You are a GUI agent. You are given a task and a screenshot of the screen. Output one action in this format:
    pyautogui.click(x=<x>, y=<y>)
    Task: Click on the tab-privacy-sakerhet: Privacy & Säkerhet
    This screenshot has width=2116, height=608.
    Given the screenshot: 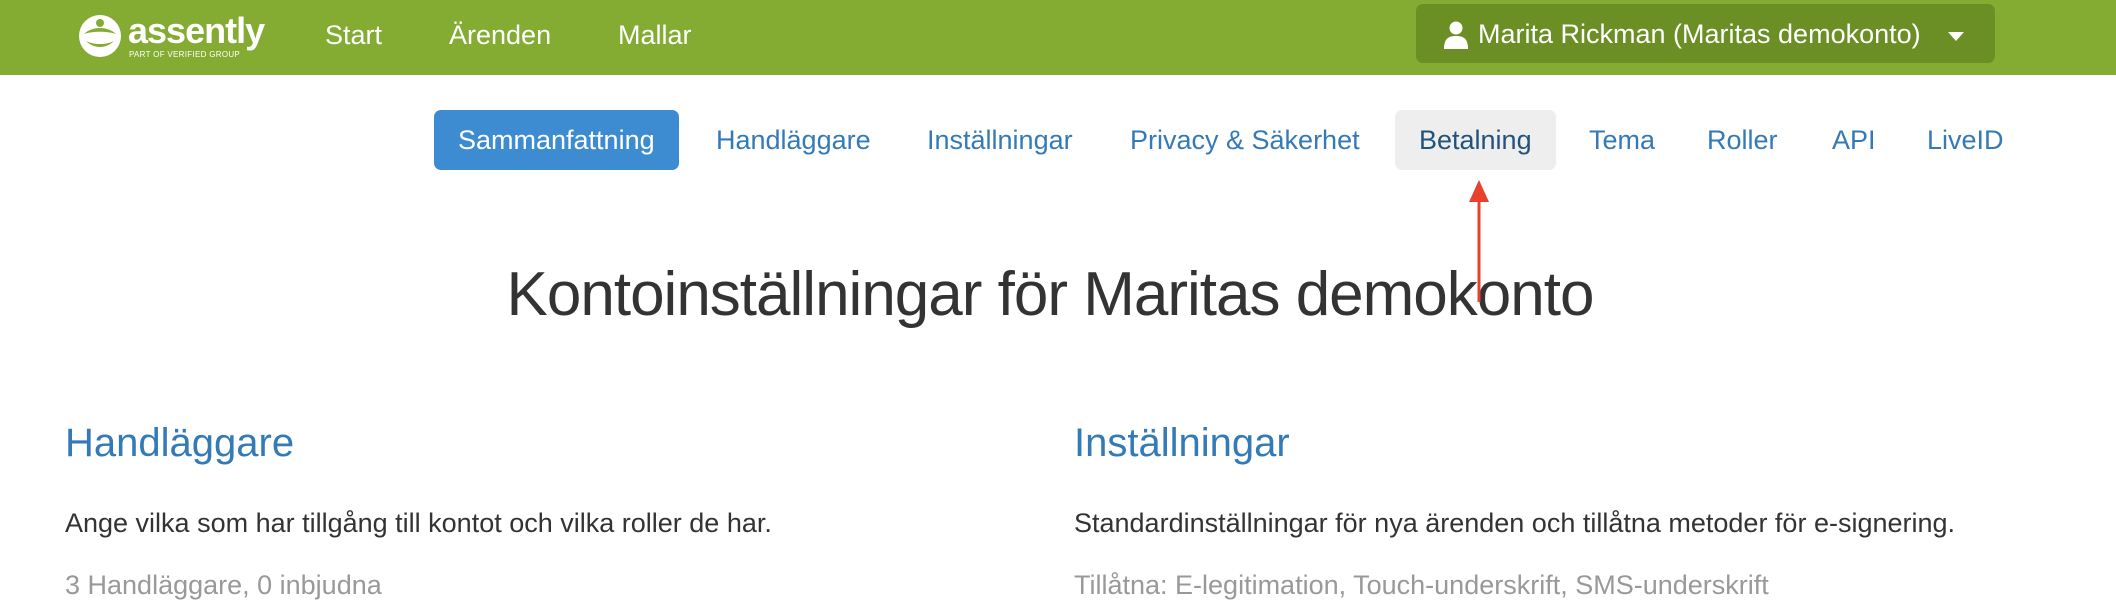 What is the action you would take?
    pyautogui.click(x=1245, y=140)
    